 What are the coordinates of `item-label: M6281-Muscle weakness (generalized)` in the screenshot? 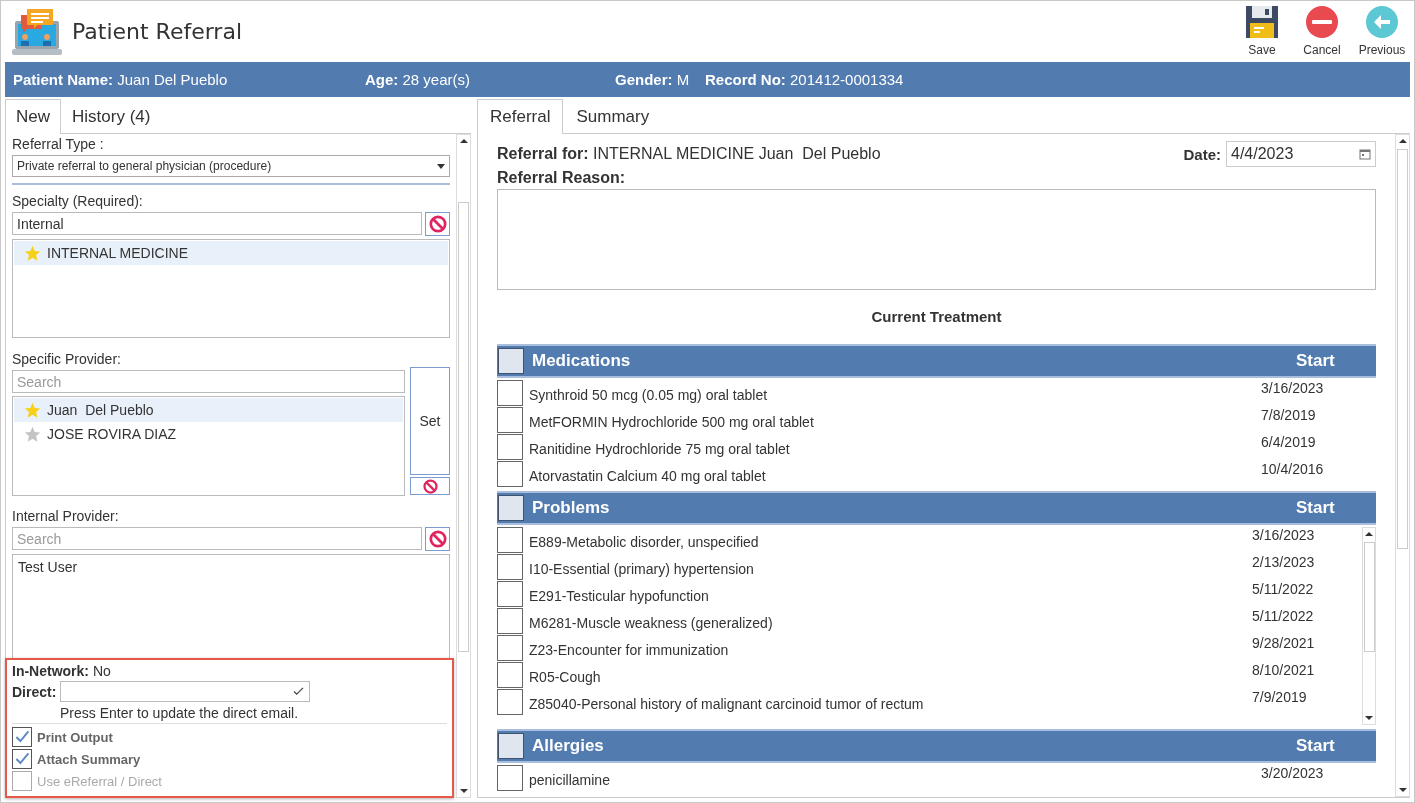 It's located at (651, 622).